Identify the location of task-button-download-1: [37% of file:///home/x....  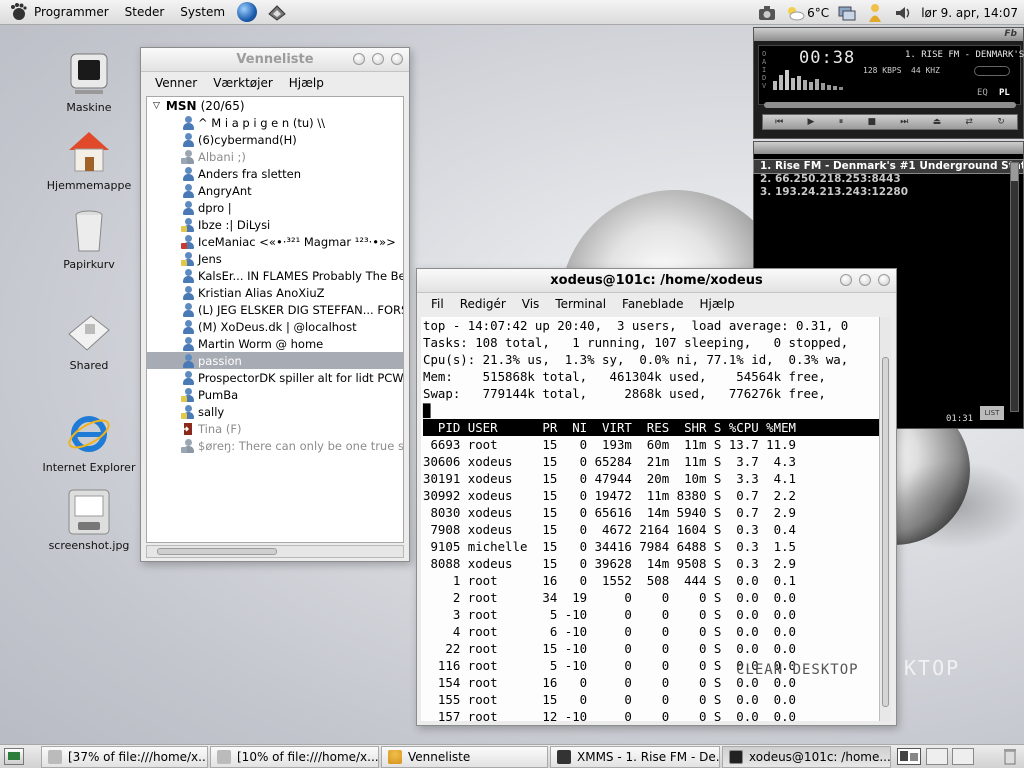
(124, 757).